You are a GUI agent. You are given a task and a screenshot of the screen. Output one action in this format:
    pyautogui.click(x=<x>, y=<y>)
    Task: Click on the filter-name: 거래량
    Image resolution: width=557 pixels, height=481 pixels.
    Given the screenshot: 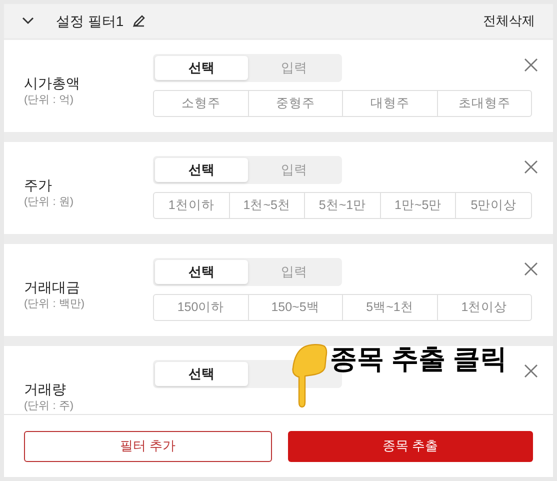 What is the action you would take?
    pyautogui.click(x=45, y=389)
    